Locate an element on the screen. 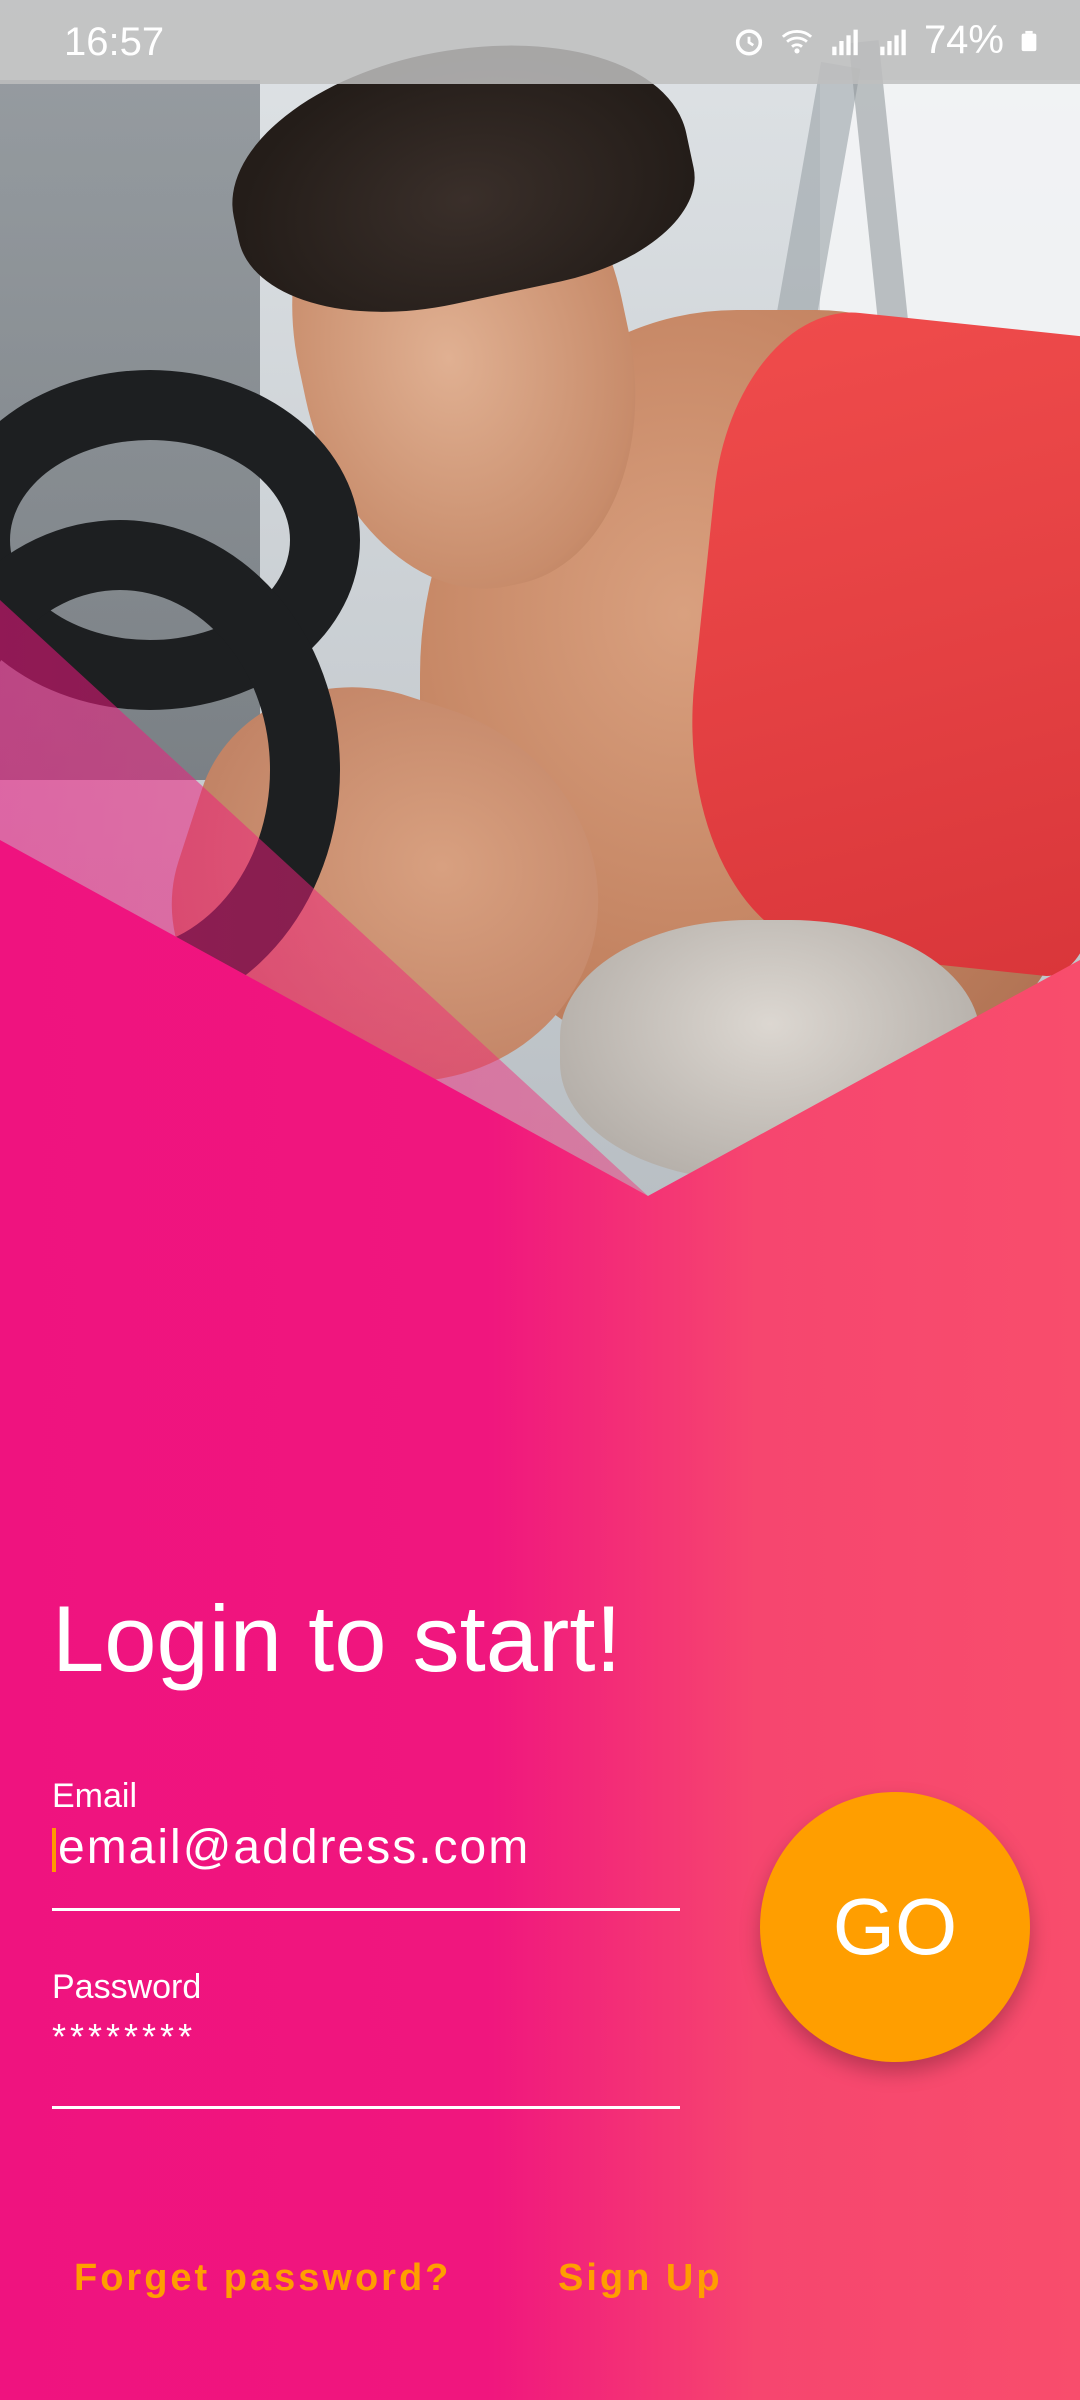  password-field: ******** is located at coordinates (366, 2062).